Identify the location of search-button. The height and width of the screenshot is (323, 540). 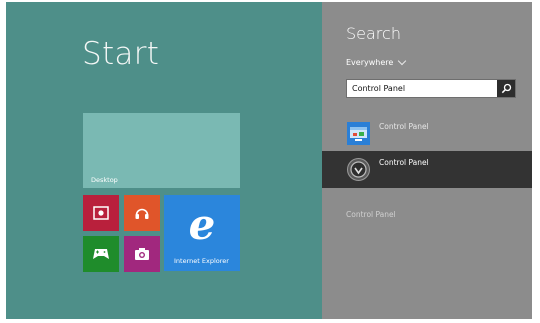
(506, 88).